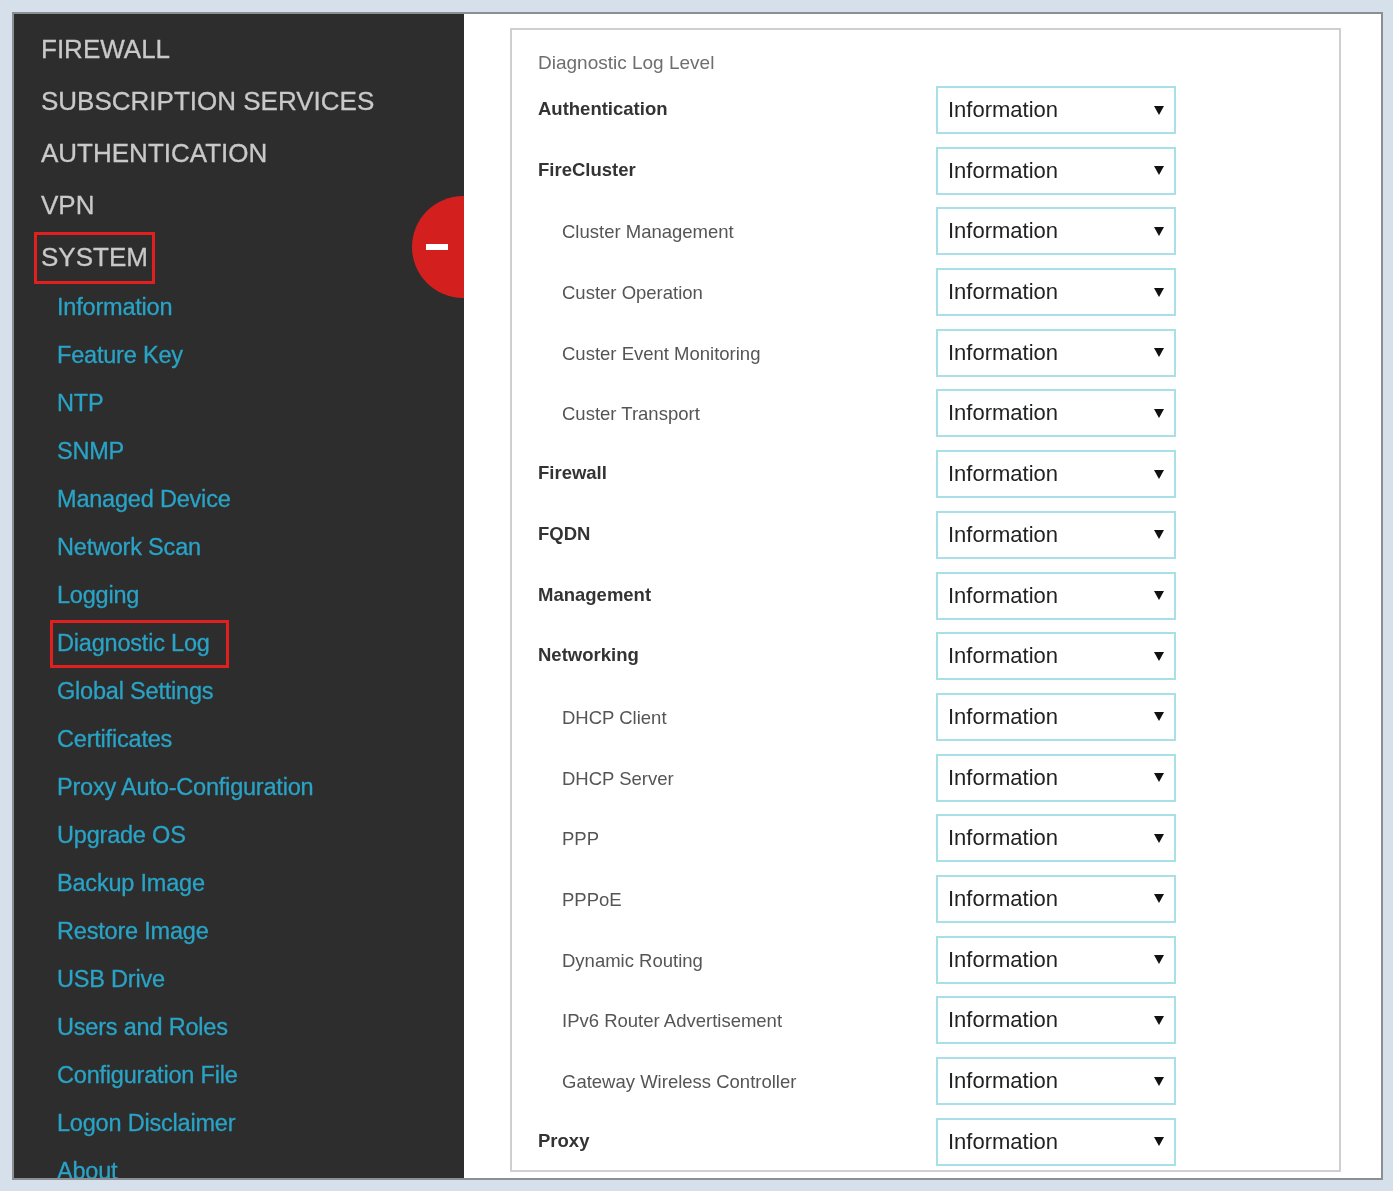 This screenshot has width=1393, height=1191. What do you see at coordinates (589, 655) in the screenshot?
I see `setting-label: Networking` at bounding box center [589, 655].